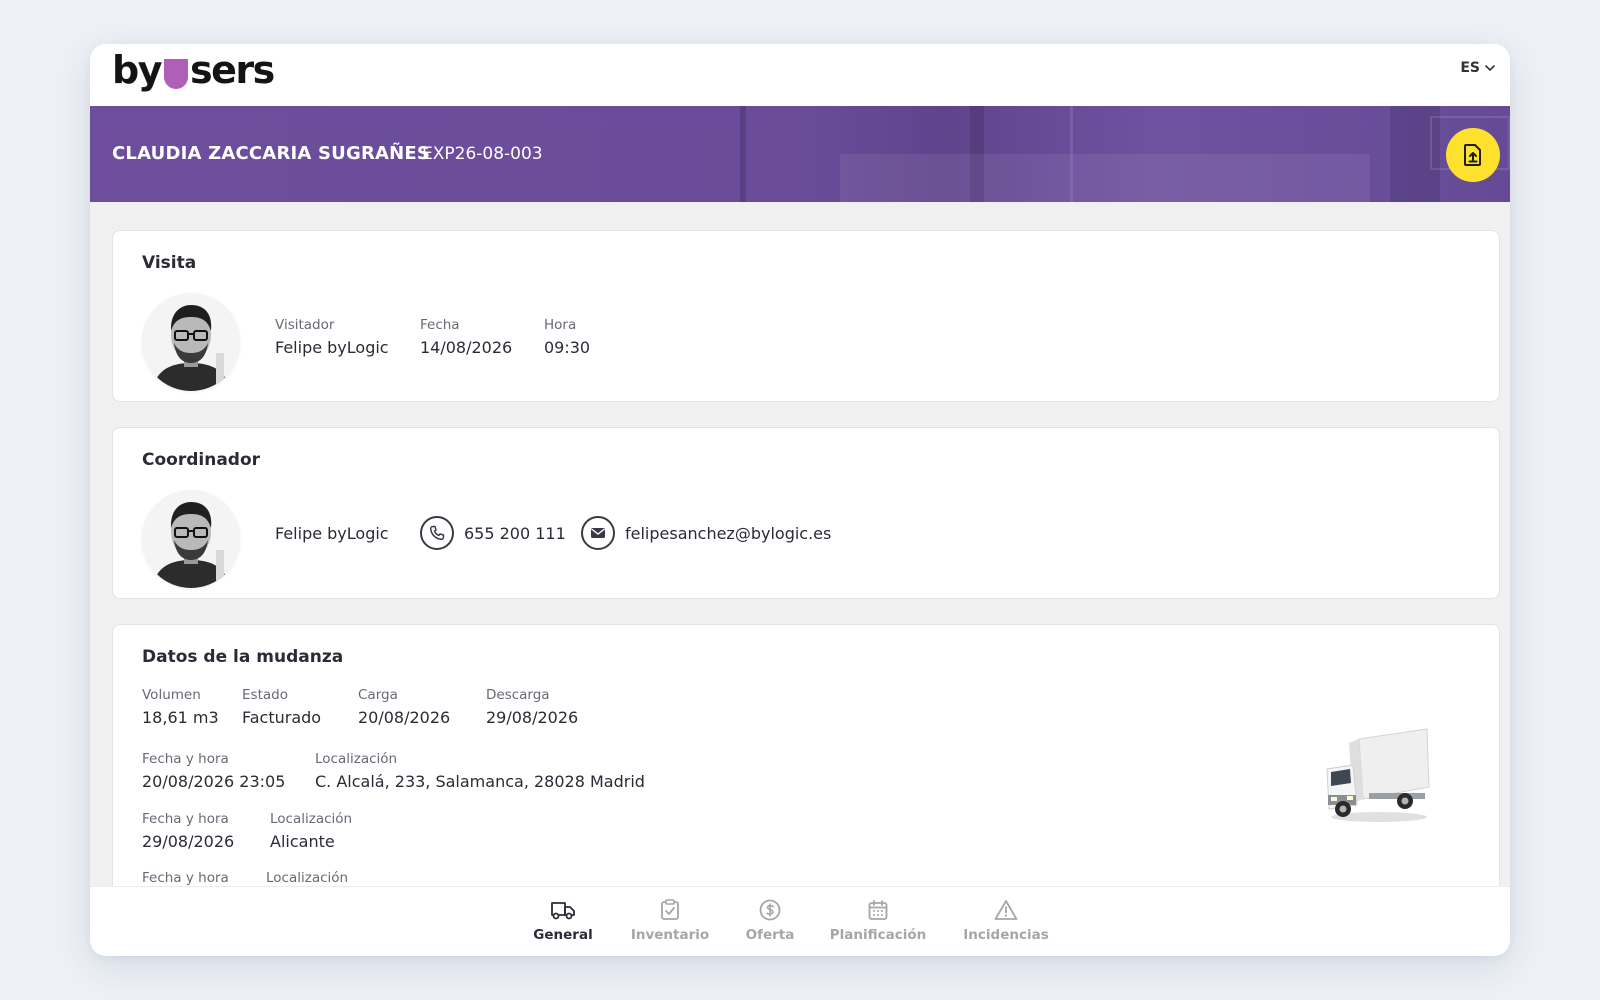 The image size is (1600, 1000). Describe the element at coordinates (171, 695) in the screenshot. I see `volumen-label: Volumen` at that location.